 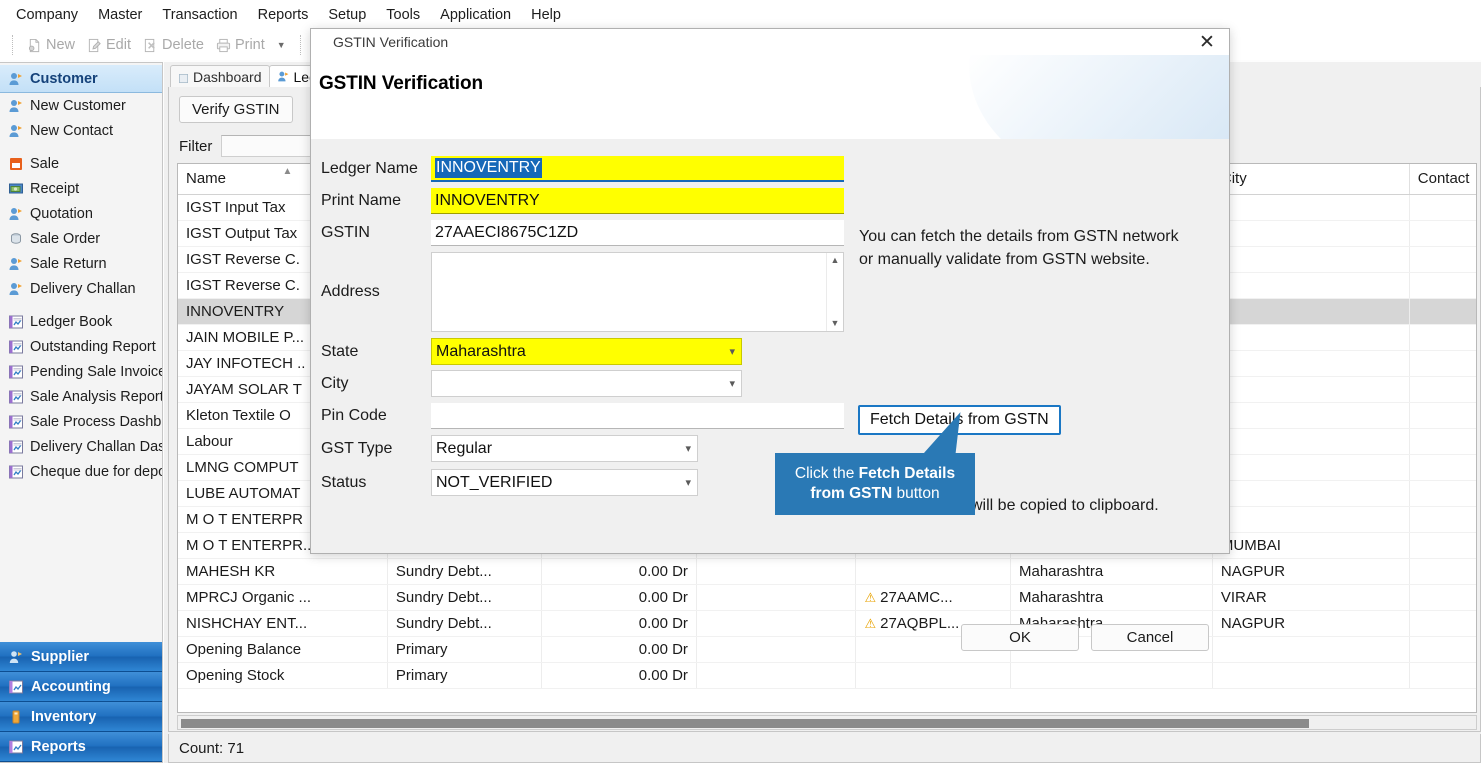 I want to click on delete-button: Delete, so click(x=173, y=45).